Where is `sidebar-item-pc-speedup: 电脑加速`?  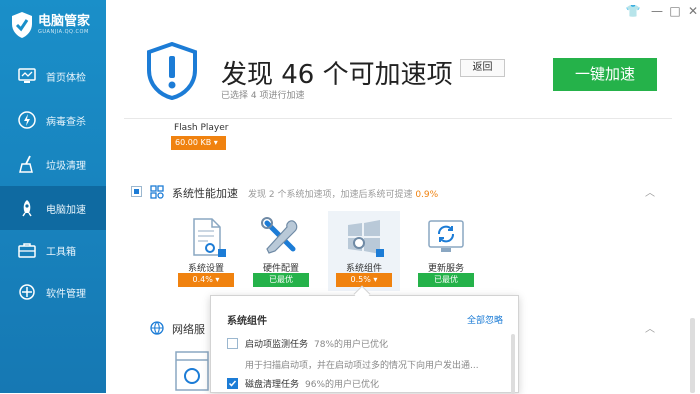 sidebar-item-pc-speedup: 电脑加速 is located at coordinates (53, 208).